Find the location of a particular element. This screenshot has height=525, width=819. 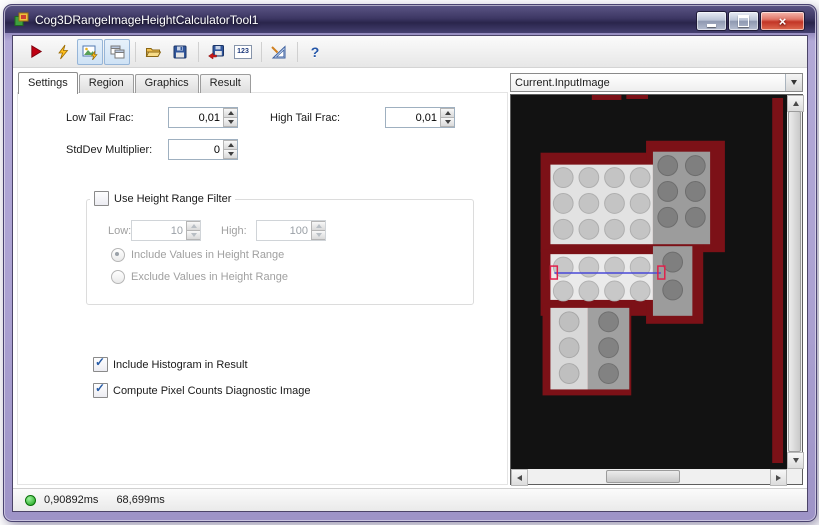

stddev-multiplier-label: StdDev Multiplier: is located at coordinates (109, 150).